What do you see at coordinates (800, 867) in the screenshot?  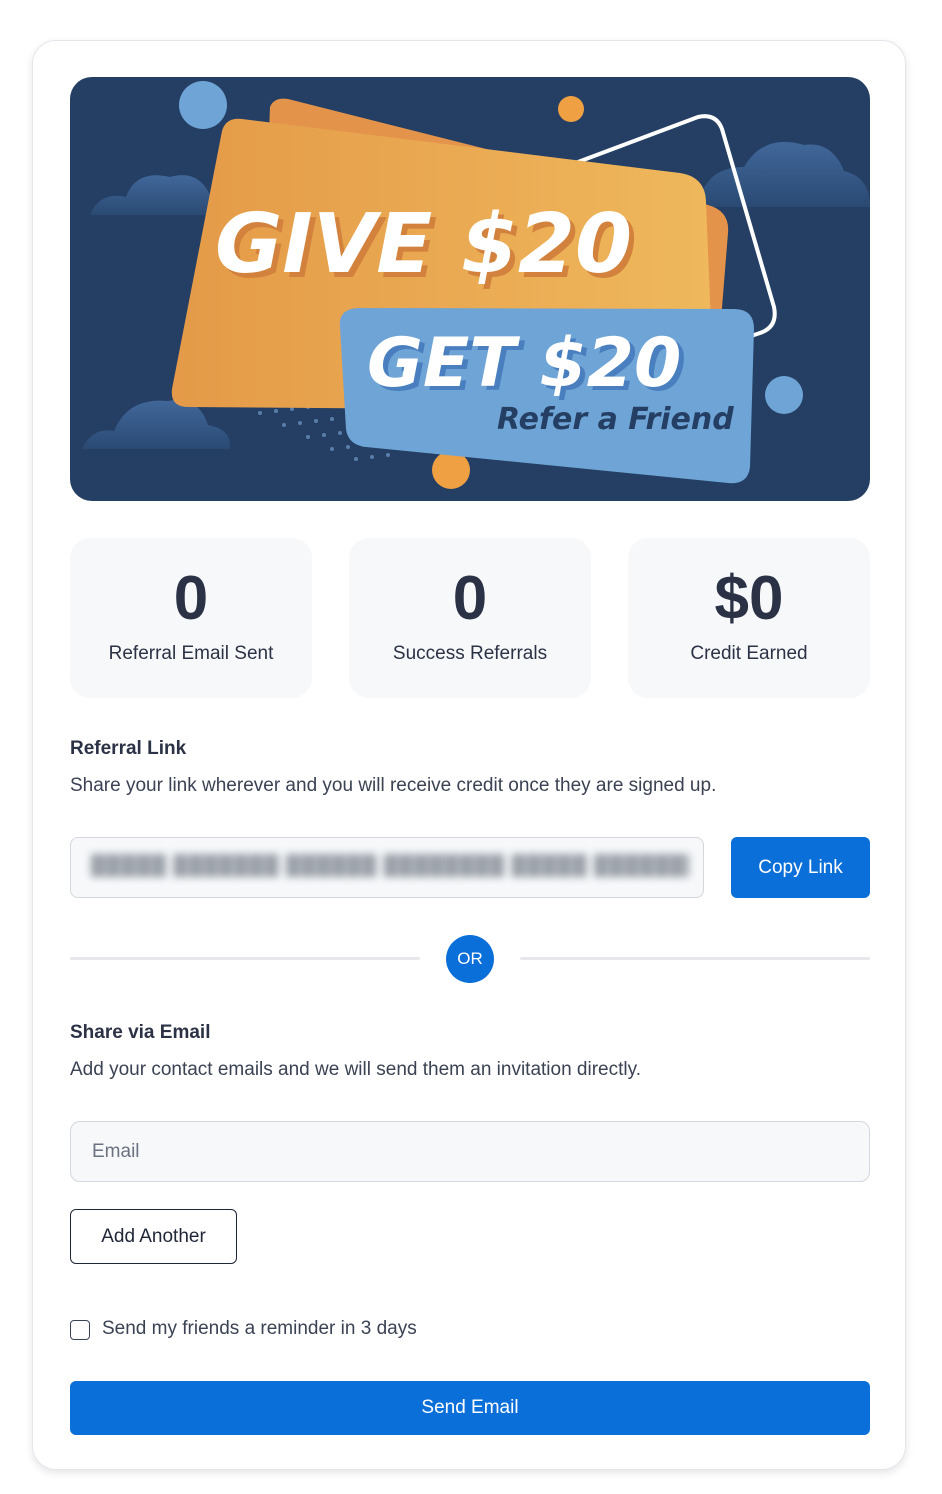 I see `copy-link-button: Copy Link` at bounding box center [800, 867].